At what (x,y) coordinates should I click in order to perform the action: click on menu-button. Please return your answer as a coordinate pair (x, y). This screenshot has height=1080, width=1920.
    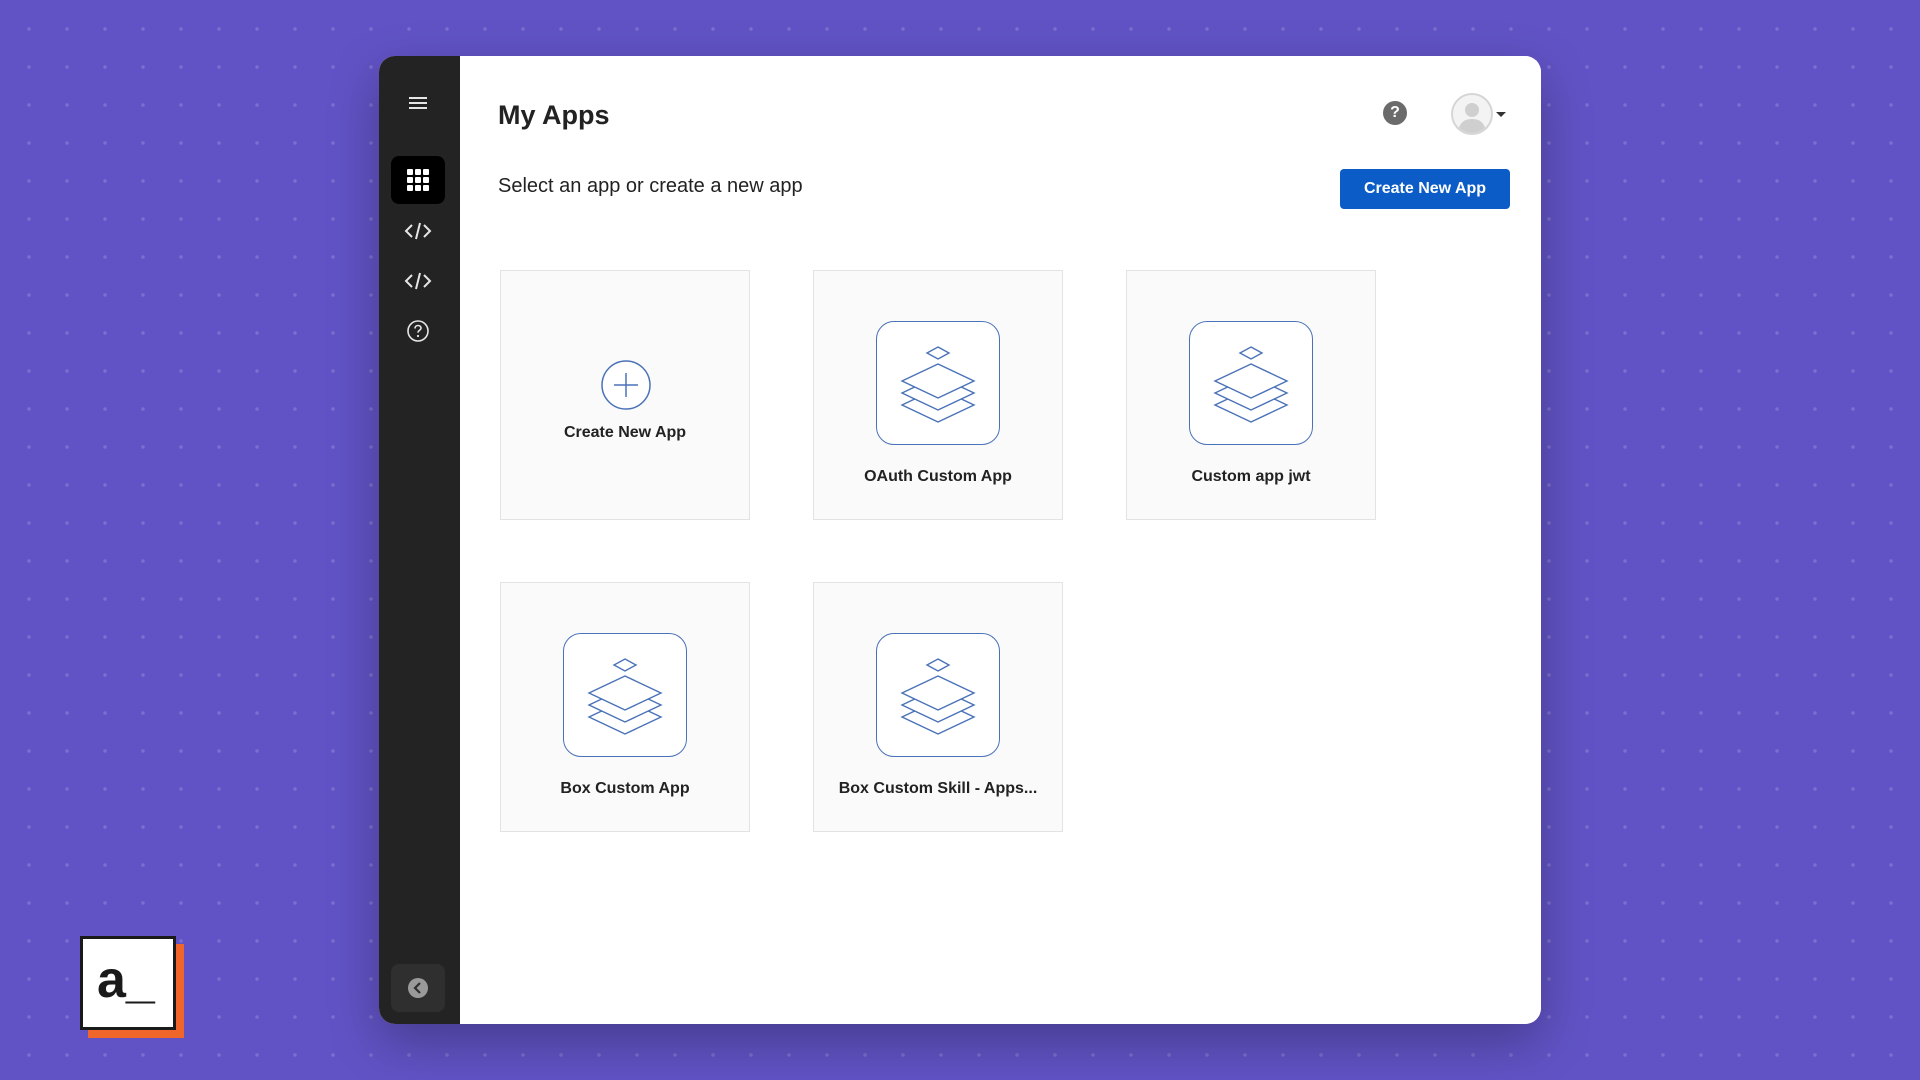
    Looking at the image, I should click on (418, 103).